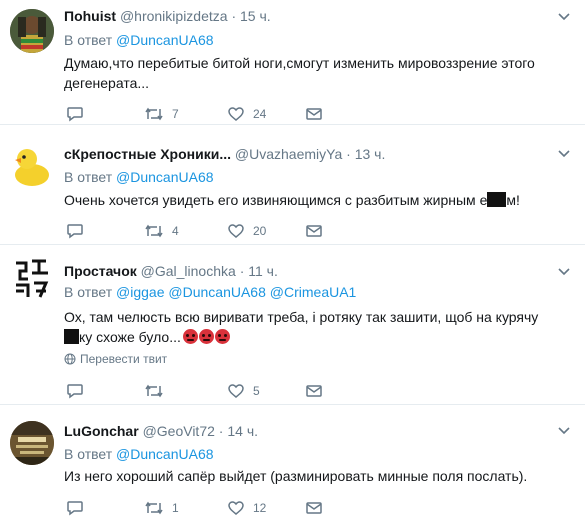  I want to click on mention-link: @iggae, so click(140, 292).